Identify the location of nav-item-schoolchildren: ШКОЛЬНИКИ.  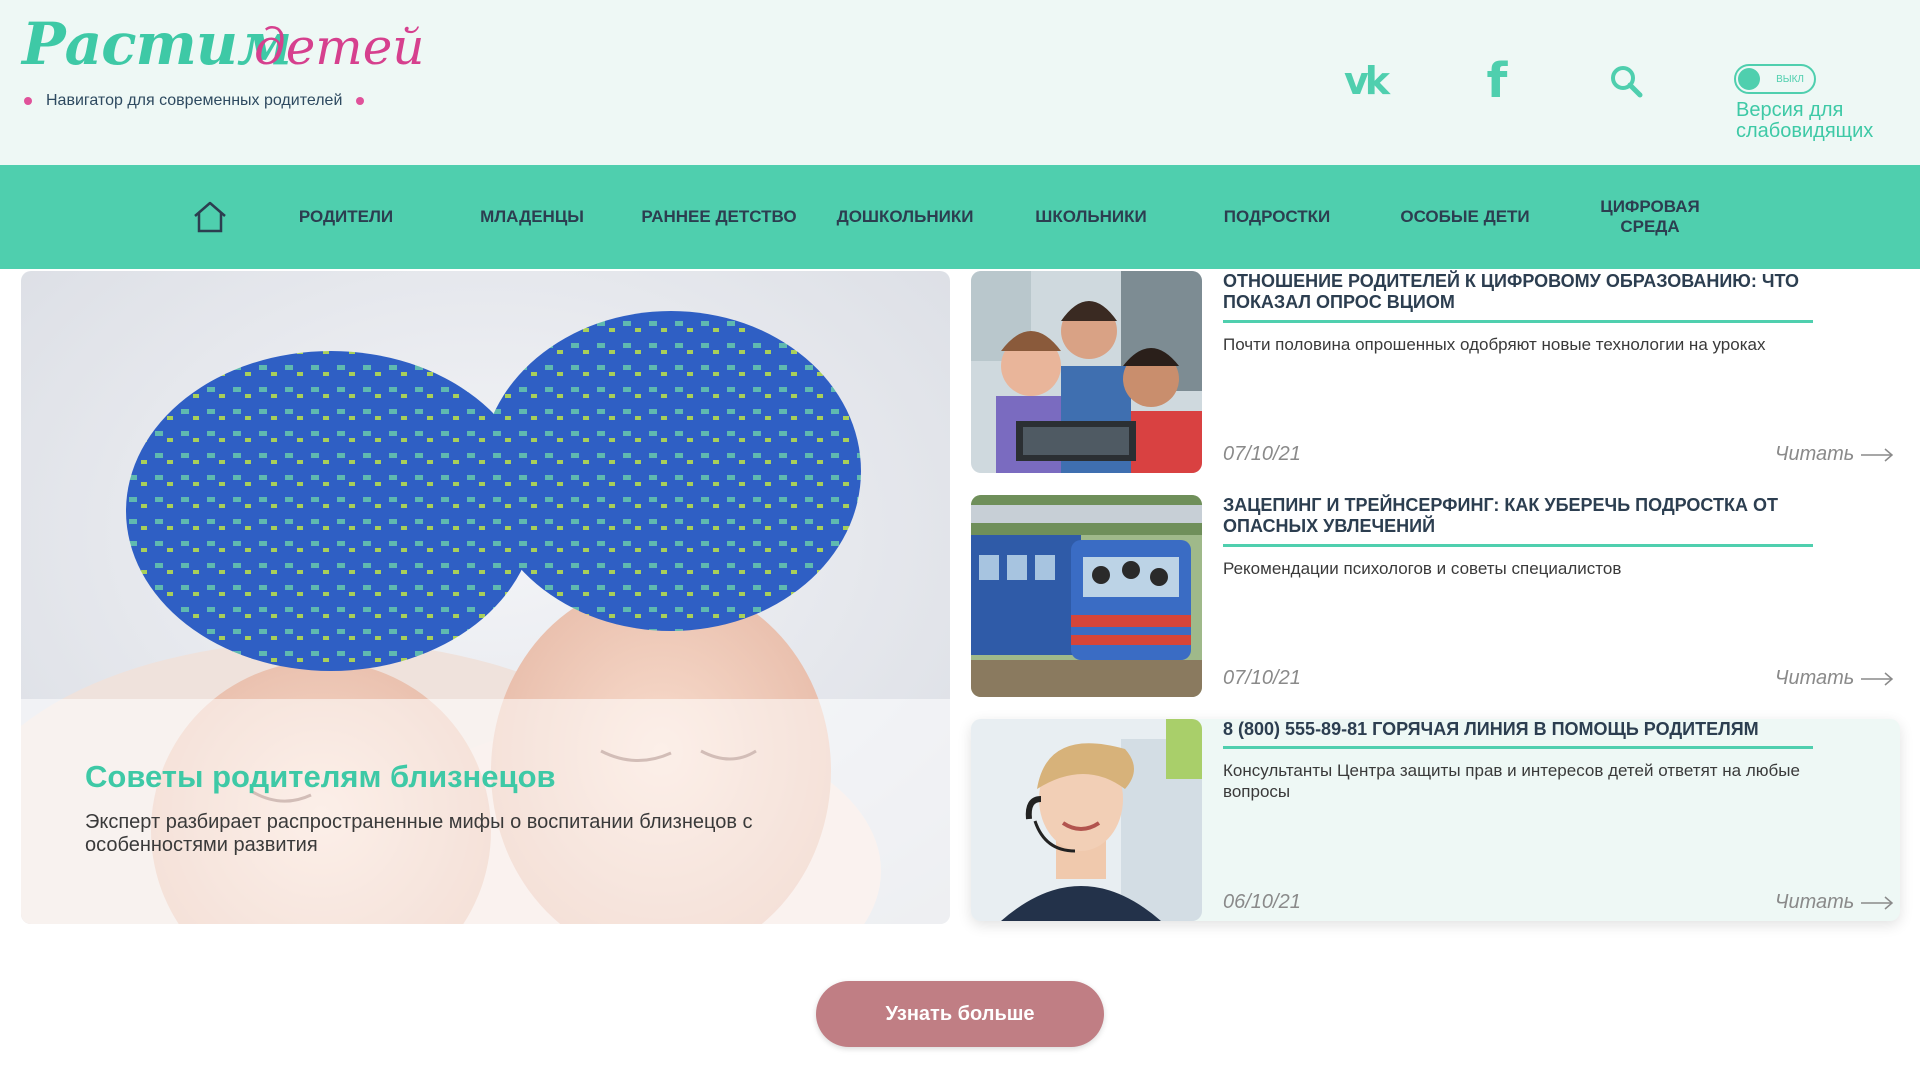
(1091, 217).